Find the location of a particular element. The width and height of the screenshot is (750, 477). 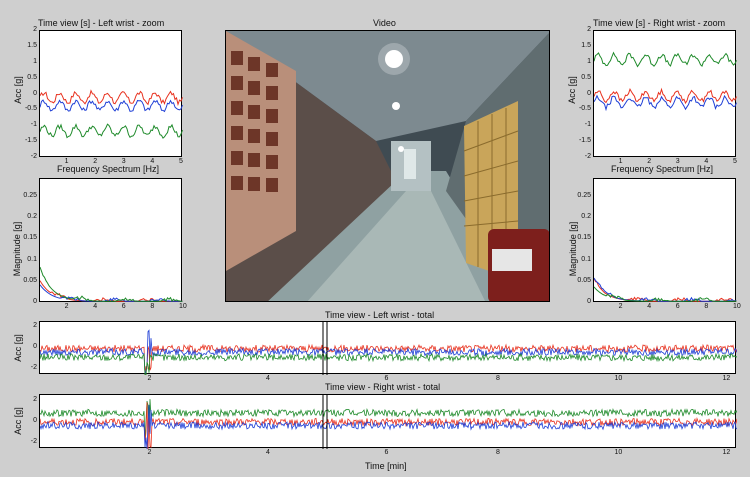

right-total-xtick: 2 is located at coordinates (149, 452).